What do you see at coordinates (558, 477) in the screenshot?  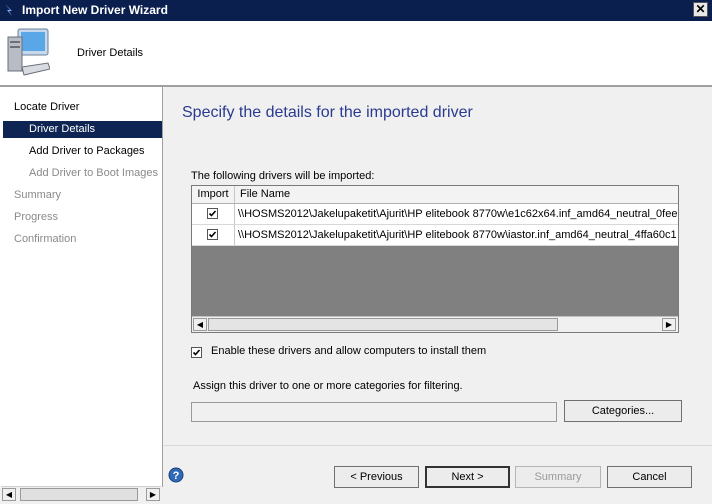 I see `summary-button: Summary` at bounding box center [558, 477].